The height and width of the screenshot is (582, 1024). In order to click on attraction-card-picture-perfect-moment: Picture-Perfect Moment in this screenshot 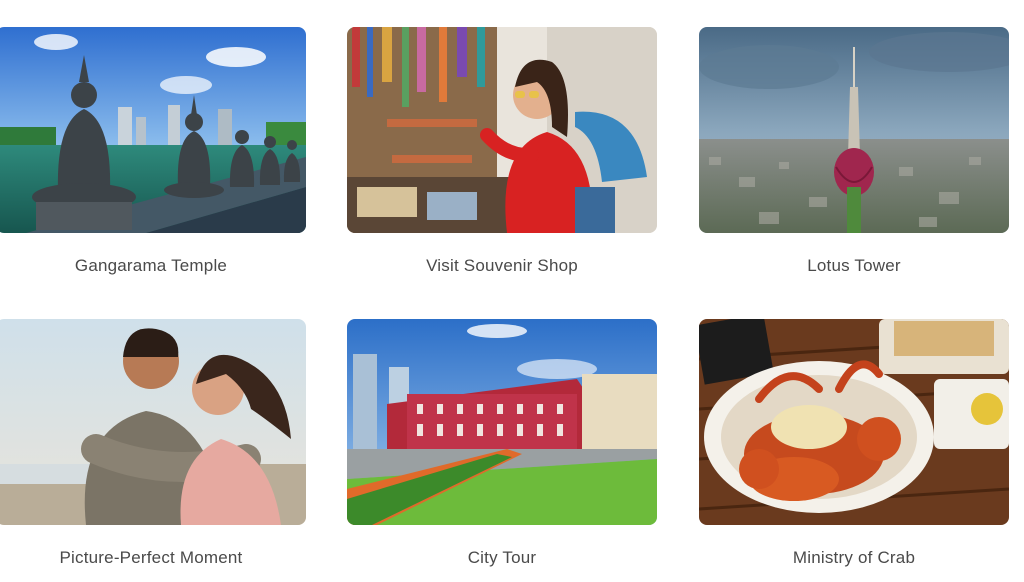, I will do `click(153, 443)`.